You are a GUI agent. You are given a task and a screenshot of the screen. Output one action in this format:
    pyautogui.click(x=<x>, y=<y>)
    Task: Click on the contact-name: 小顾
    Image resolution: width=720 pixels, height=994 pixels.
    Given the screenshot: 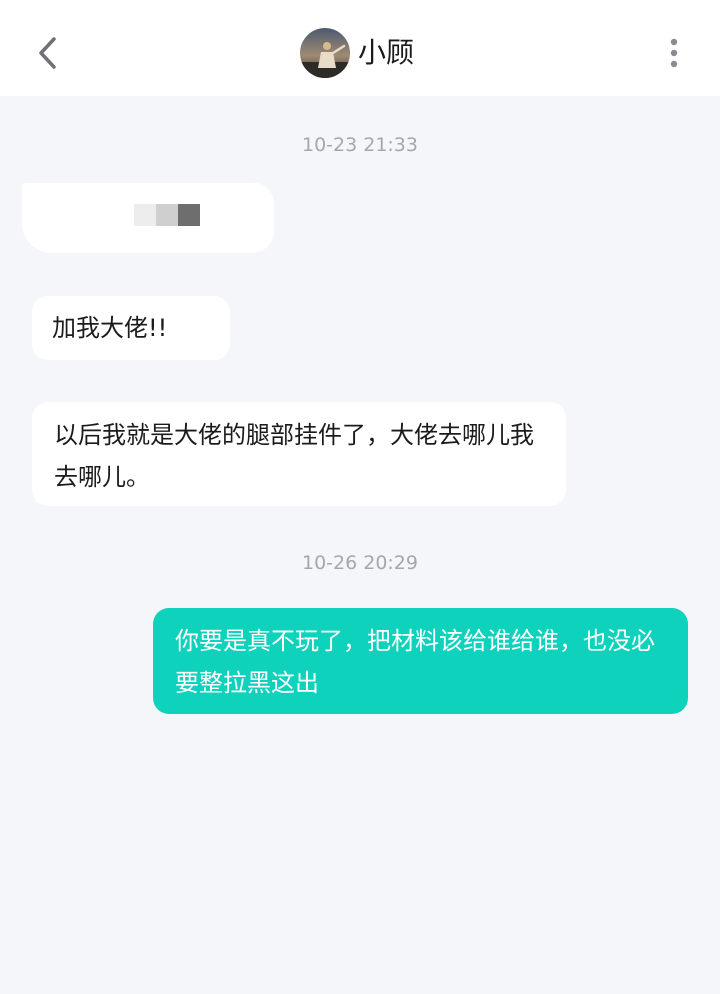 What is the action you would take?
    pyautogui.click(x=386, y=52)
    